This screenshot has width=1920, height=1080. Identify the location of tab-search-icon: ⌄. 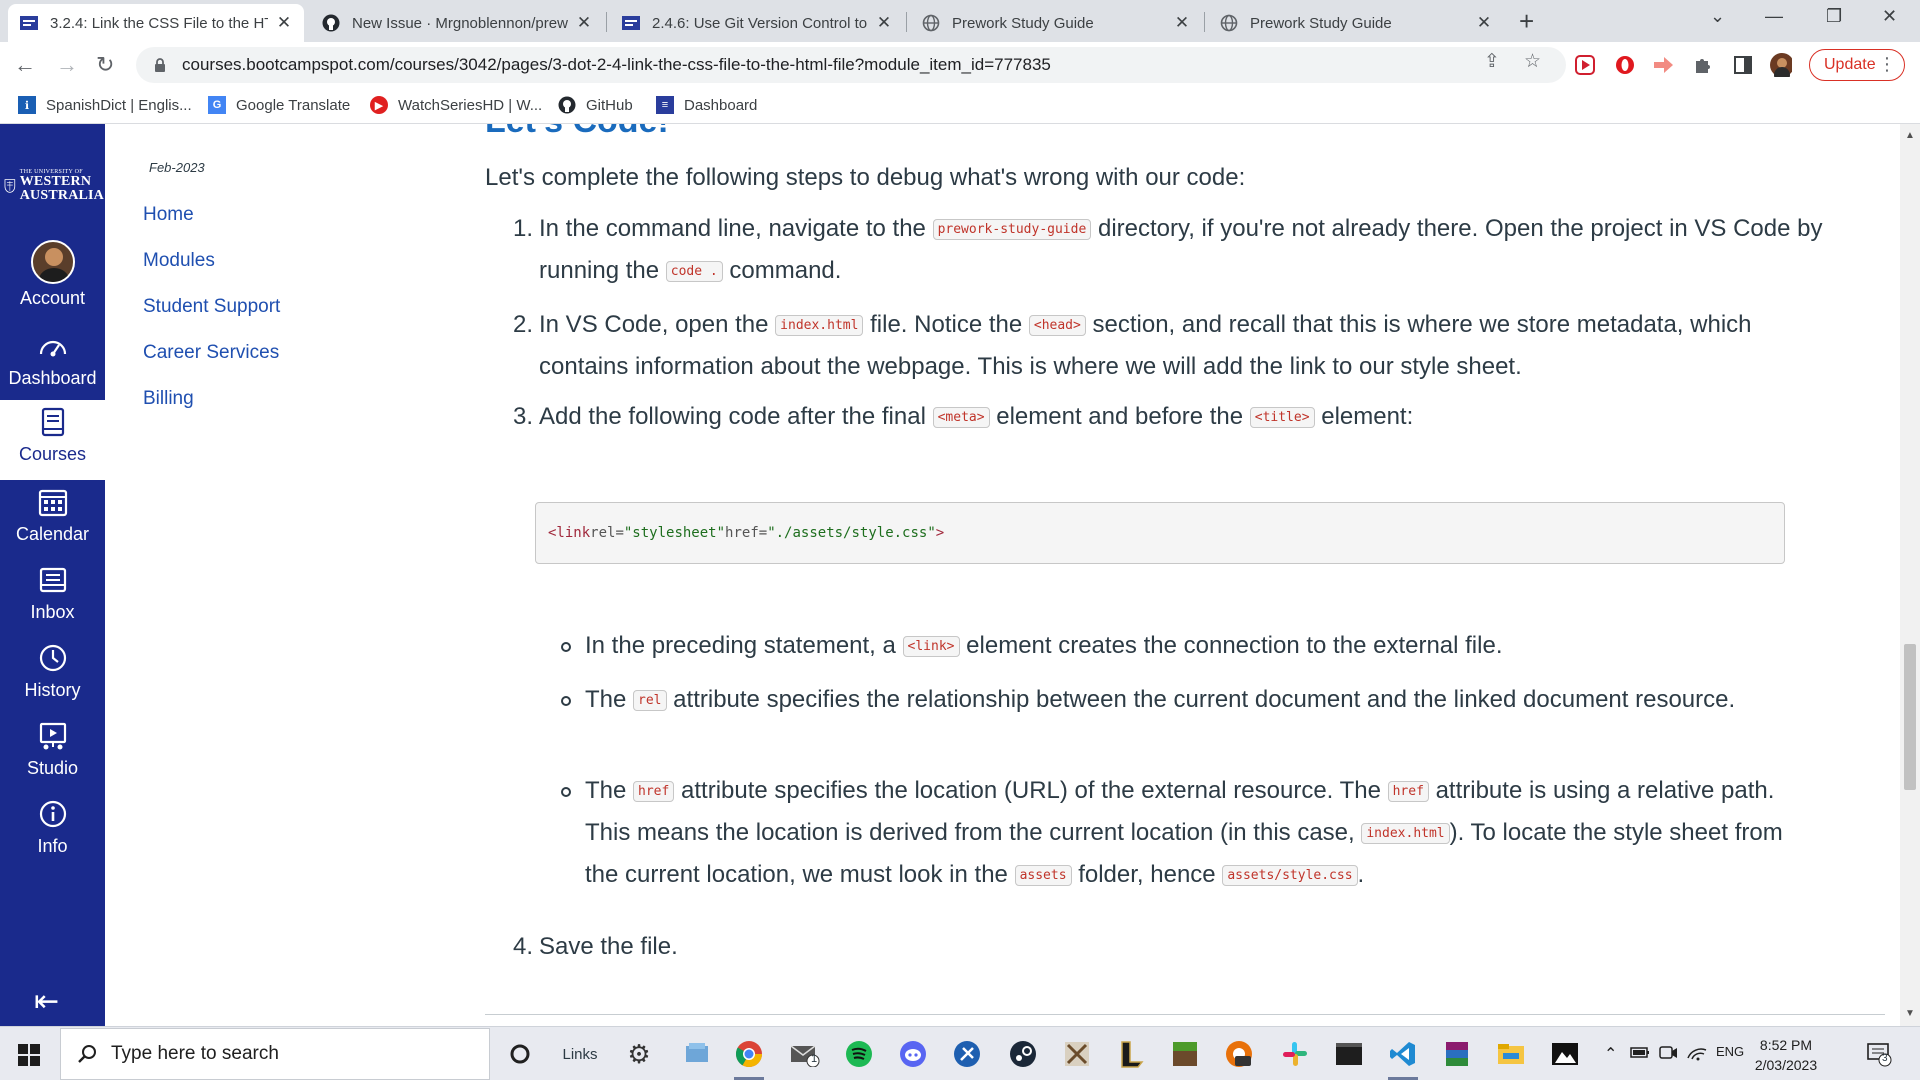
(1717, 16).